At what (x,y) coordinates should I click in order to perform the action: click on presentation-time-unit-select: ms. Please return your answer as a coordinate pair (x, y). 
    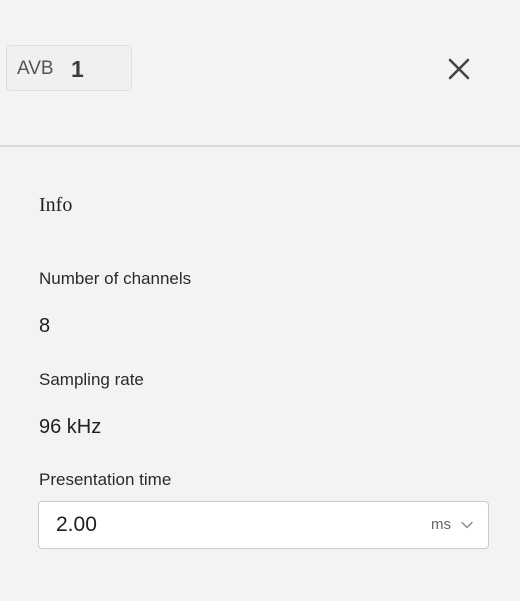
    Looking at the image, I should click on (452, 525).